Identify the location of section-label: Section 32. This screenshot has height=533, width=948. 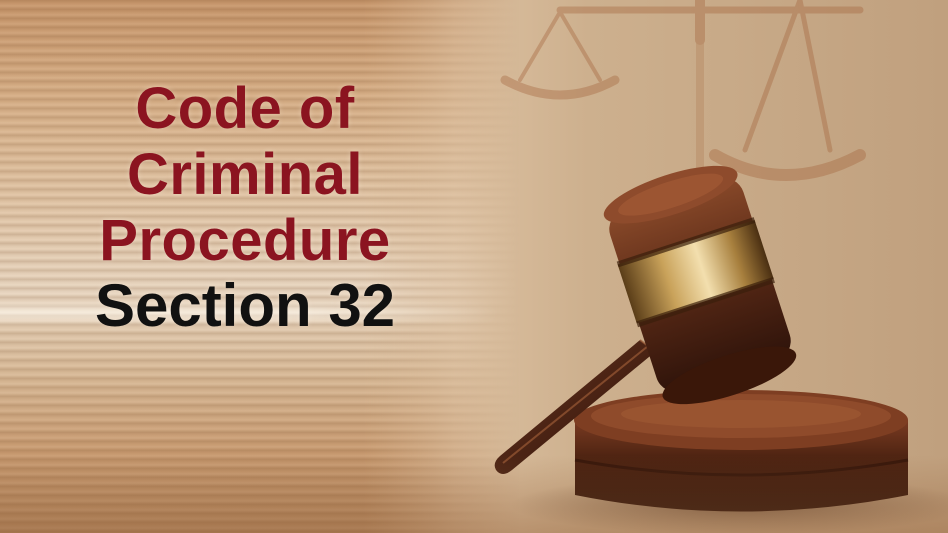
(245, 305).